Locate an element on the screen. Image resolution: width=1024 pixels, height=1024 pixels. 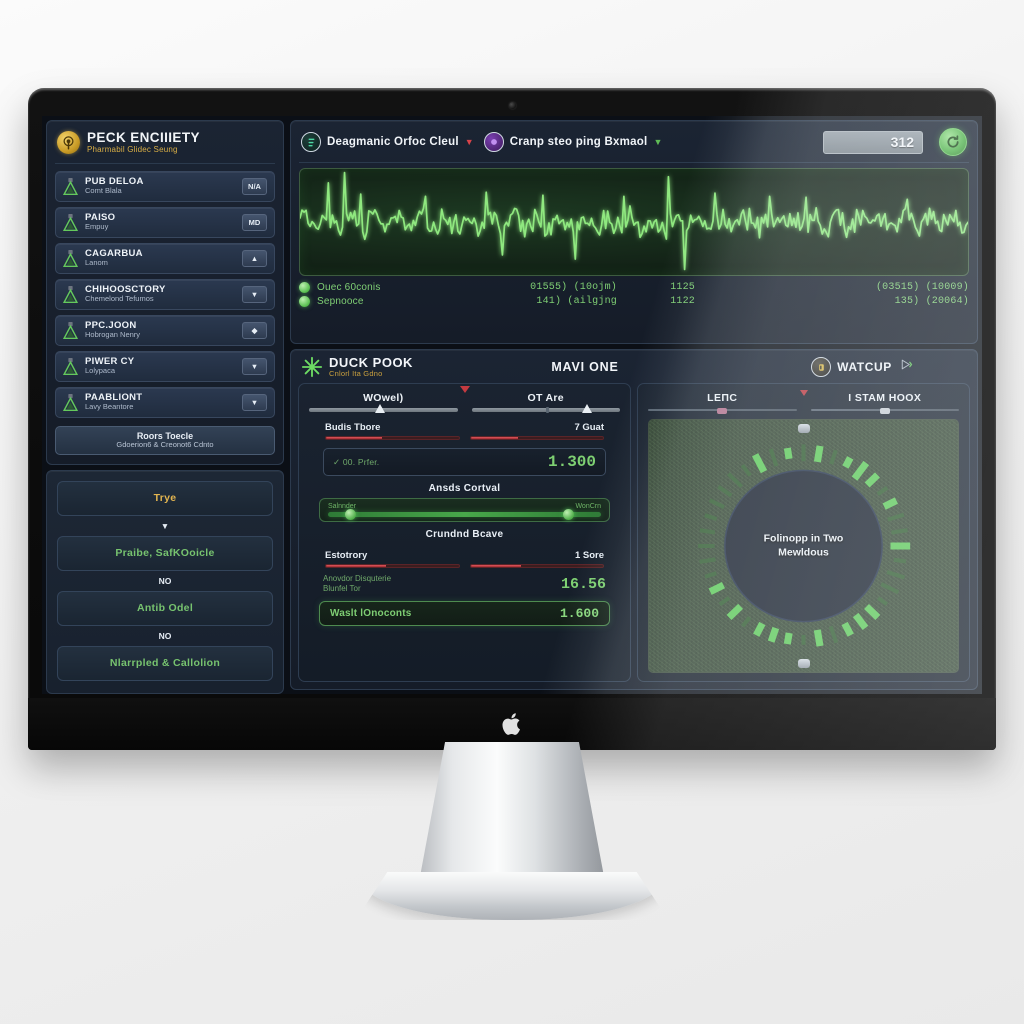
dial-center-line-2: Mewldous is located at coordinates (803, 552).